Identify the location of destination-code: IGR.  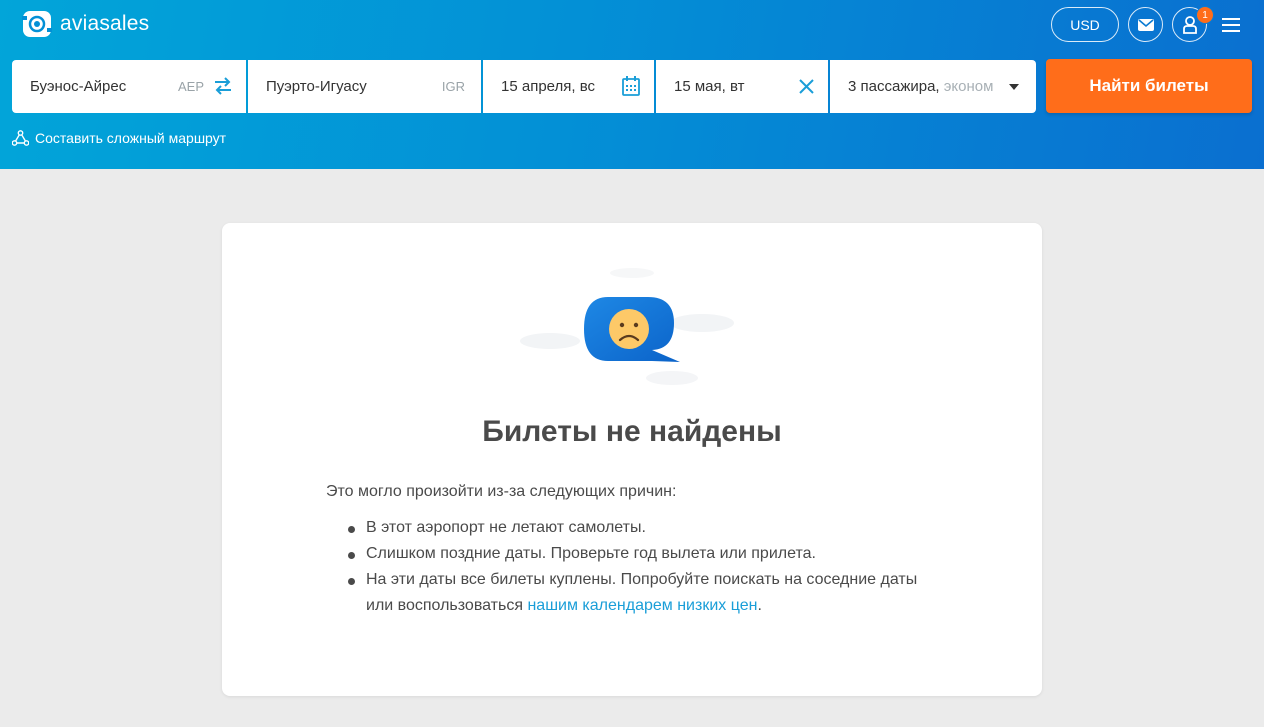
(453, 86).